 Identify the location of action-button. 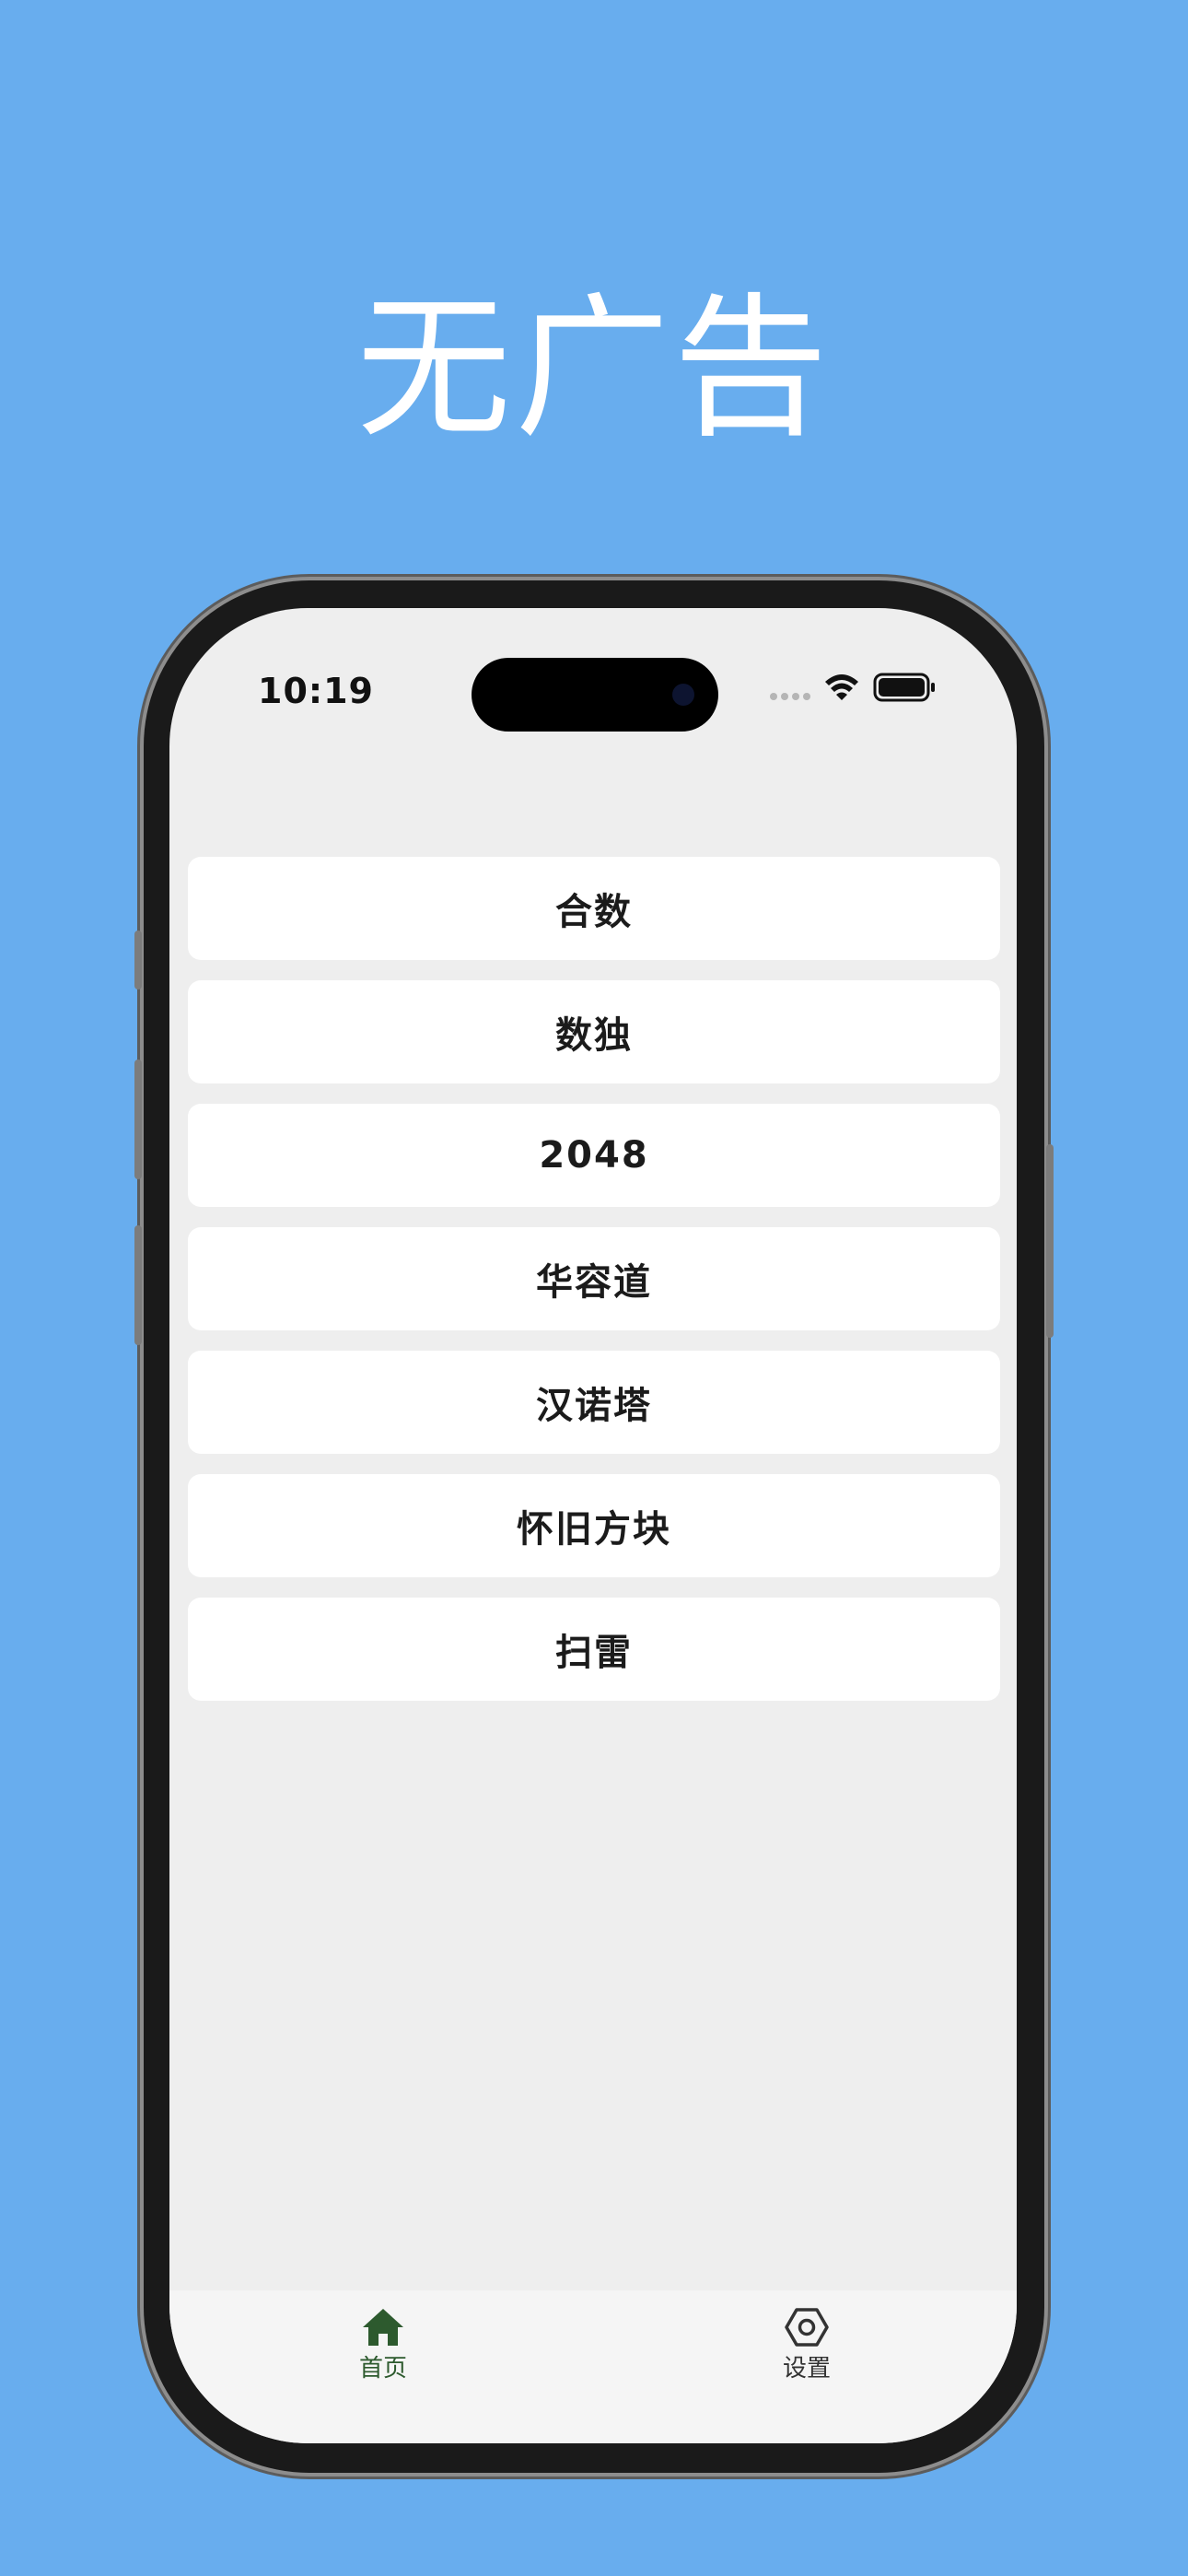
(138, 960).